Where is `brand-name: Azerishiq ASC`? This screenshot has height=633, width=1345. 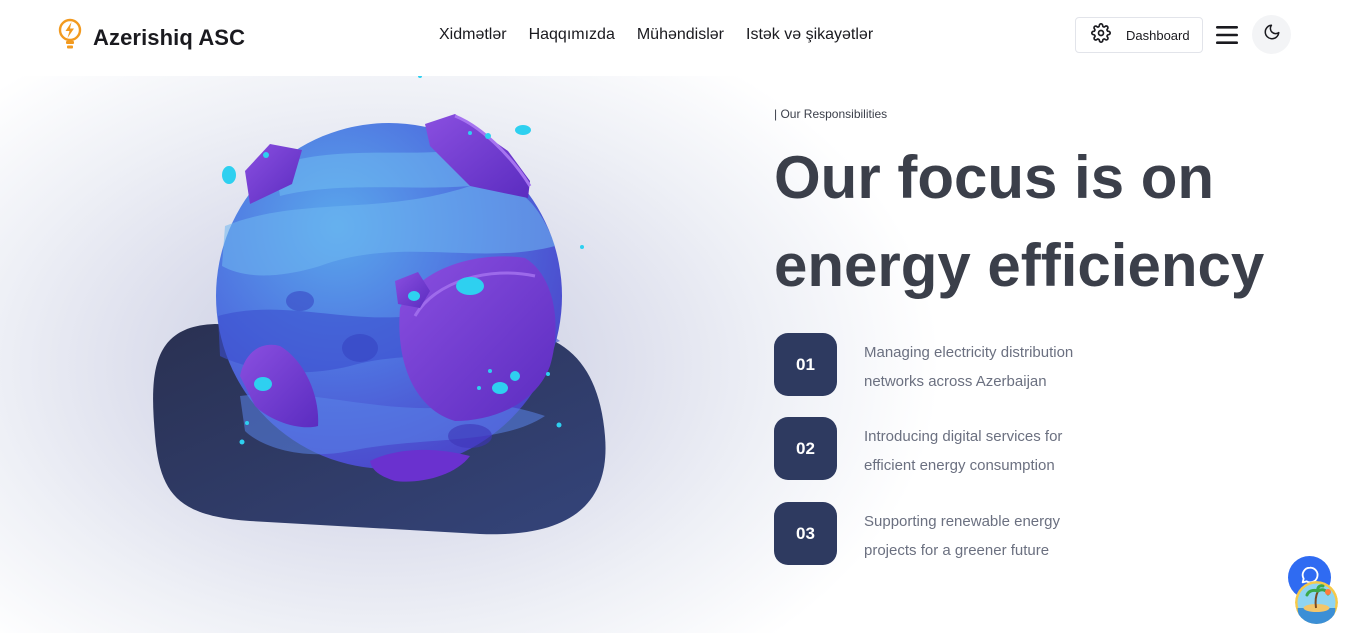
brand-name: Azerishiq ASC is located at coordinates (169, 37).